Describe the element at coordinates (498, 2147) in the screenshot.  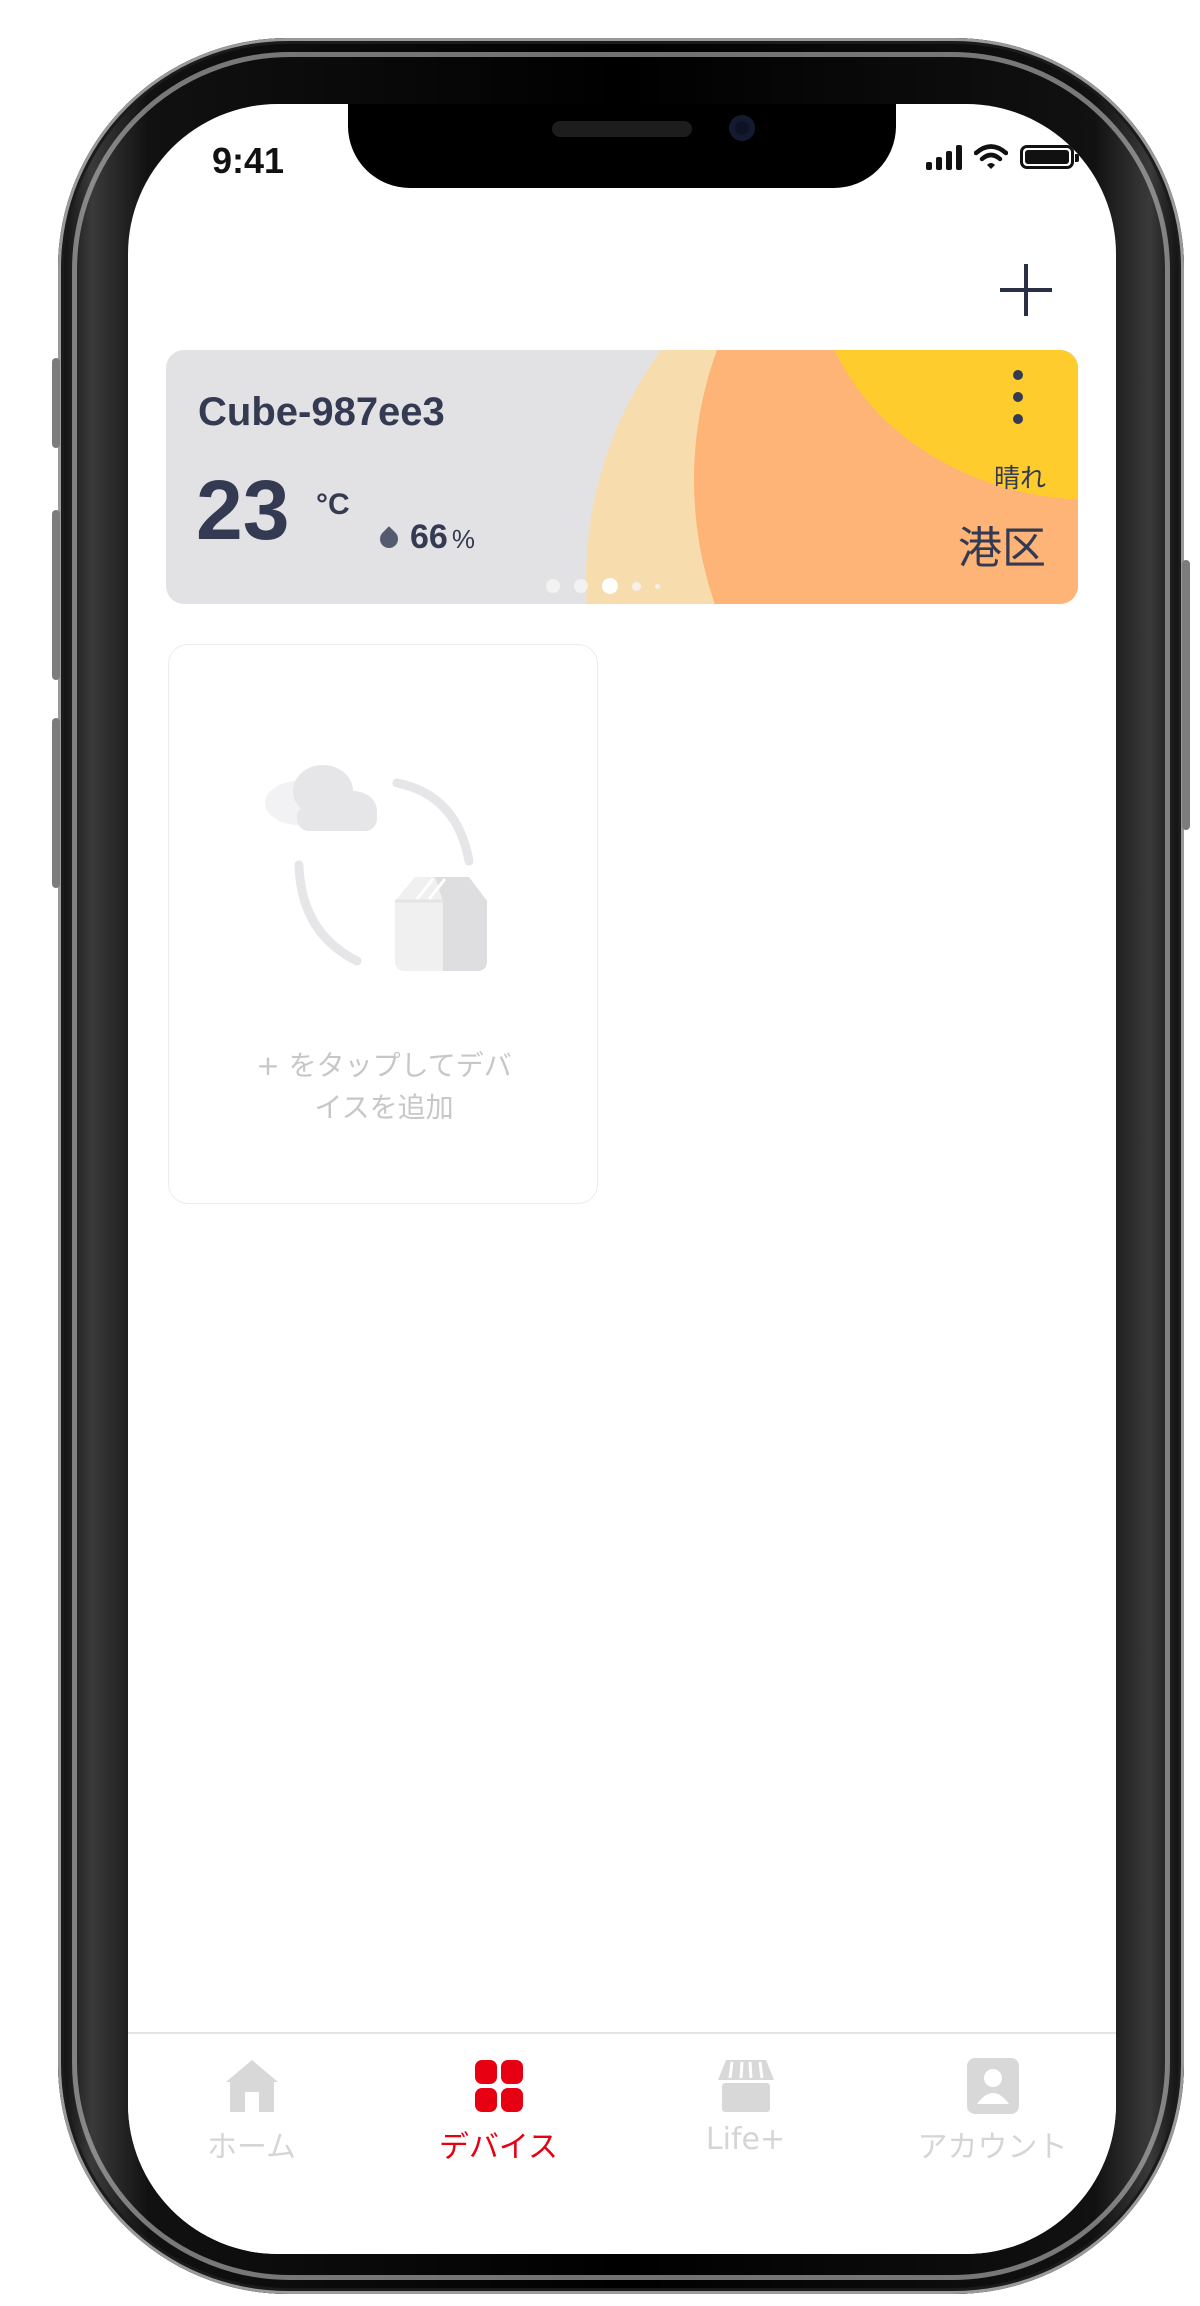
I see `tab-devices-label: デバイス` at that location.